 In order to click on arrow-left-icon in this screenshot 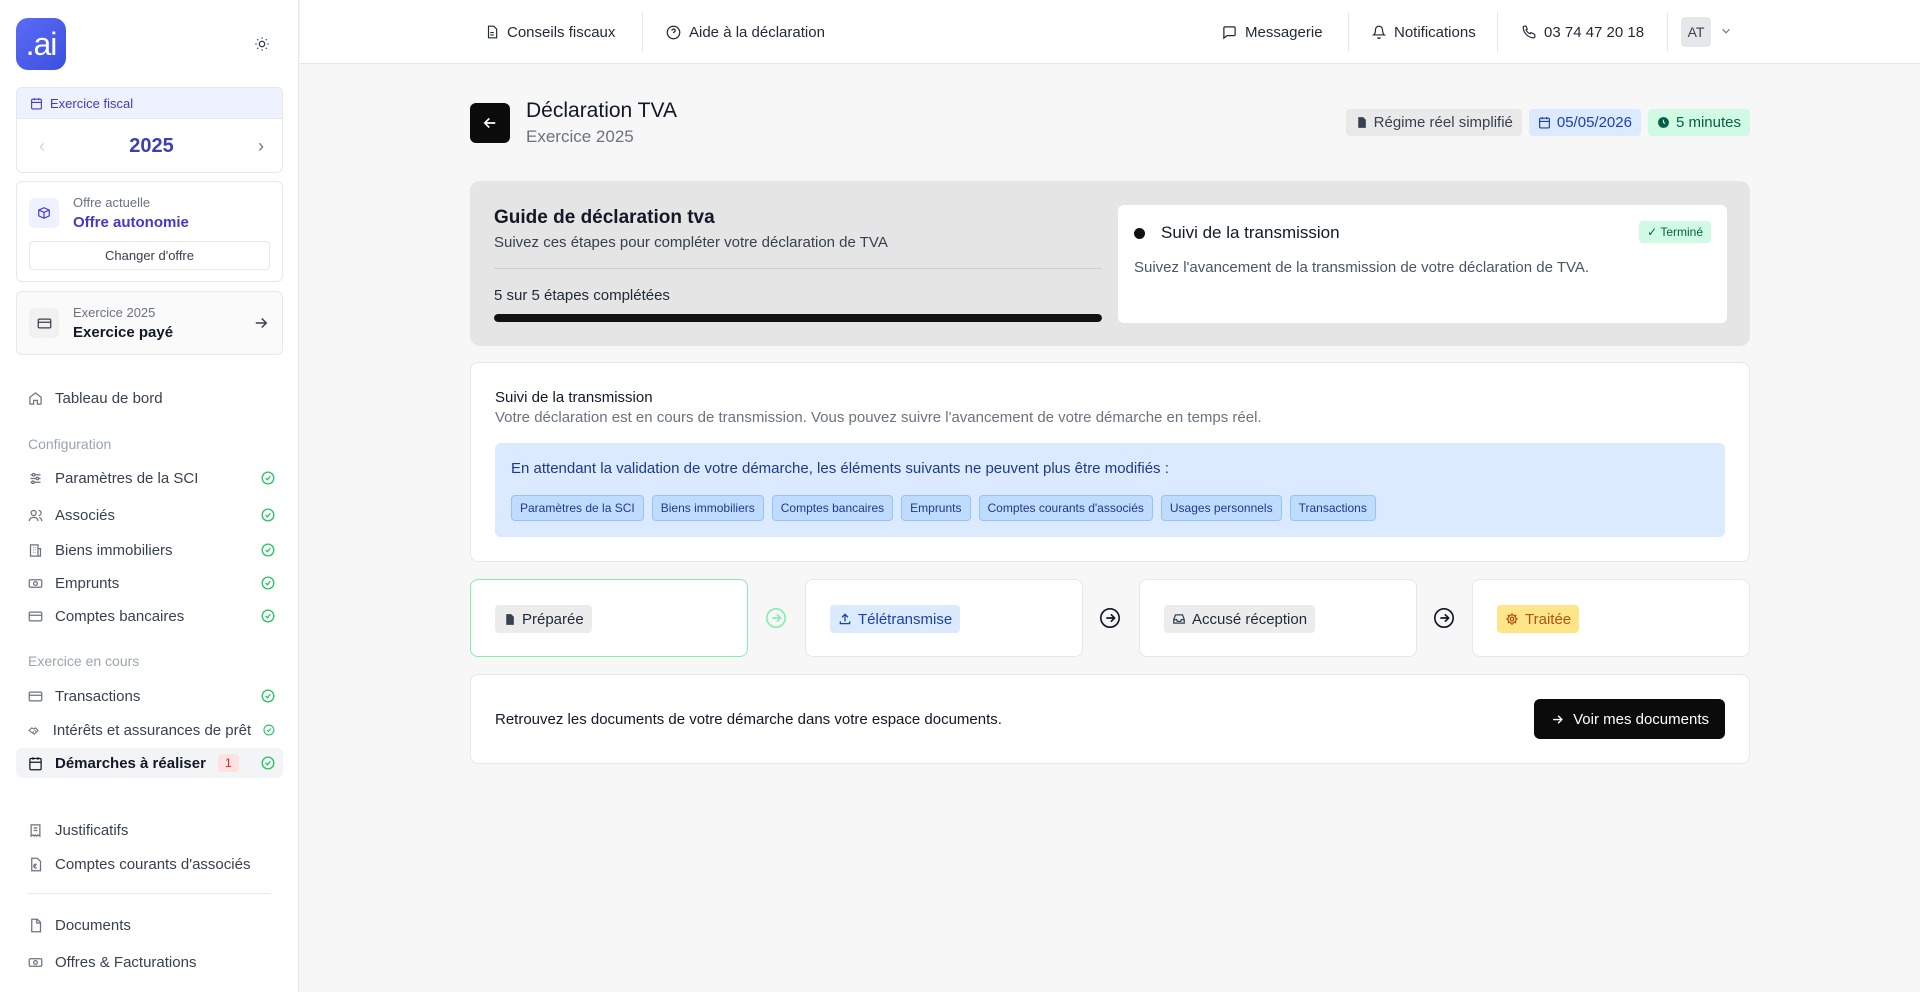, I will do `click(489, 123)`.